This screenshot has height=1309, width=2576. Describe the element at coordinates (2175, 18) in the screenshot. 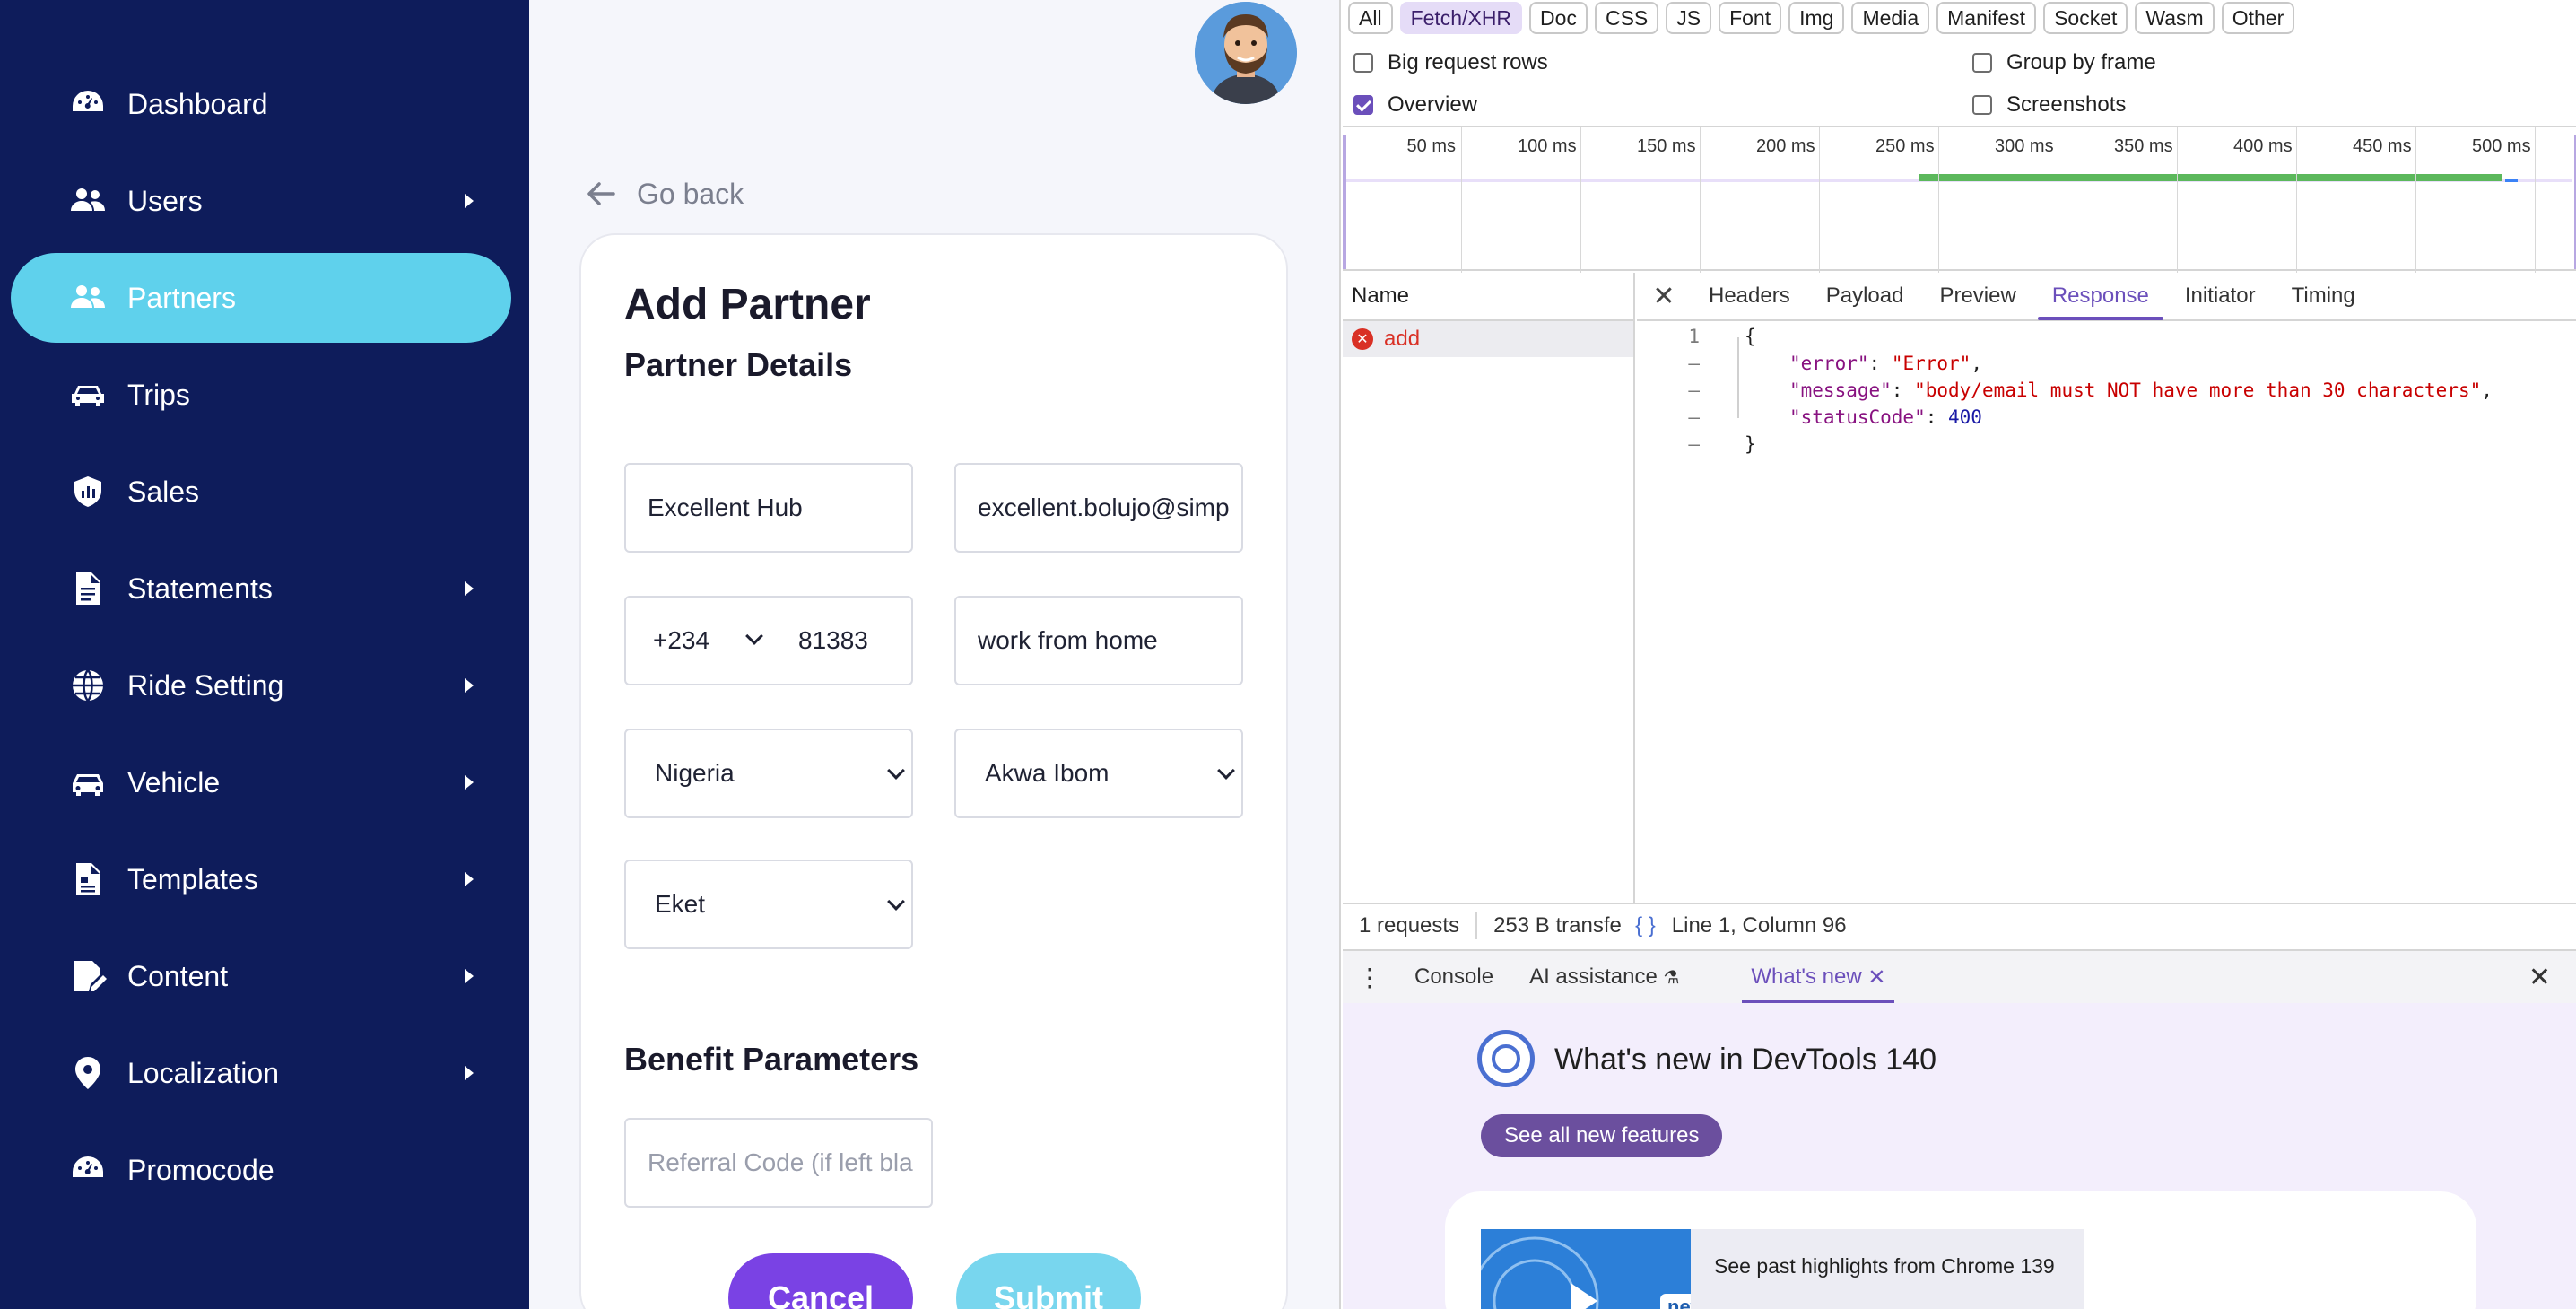

I see `filter-wasm: Wasm` at that location.